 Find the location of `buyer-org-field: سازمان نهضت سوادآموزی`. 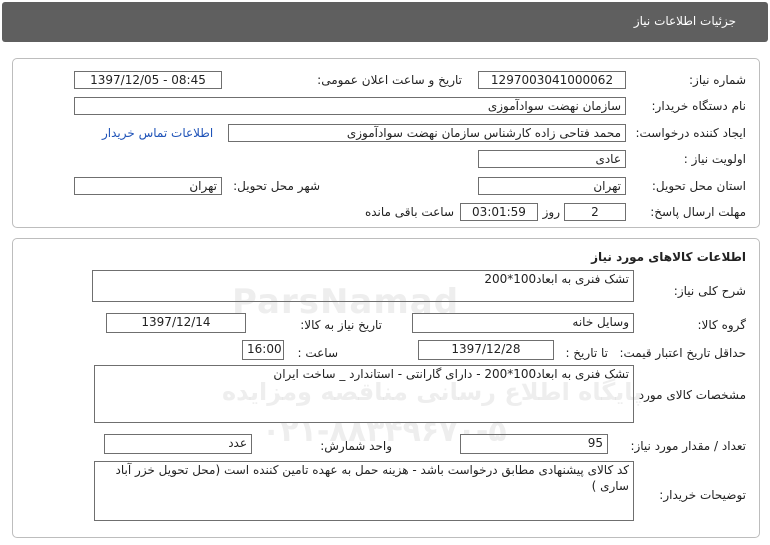

buyer-org-field: سازمان نهضت سوادآموزی is located at coordinates (350, 106).